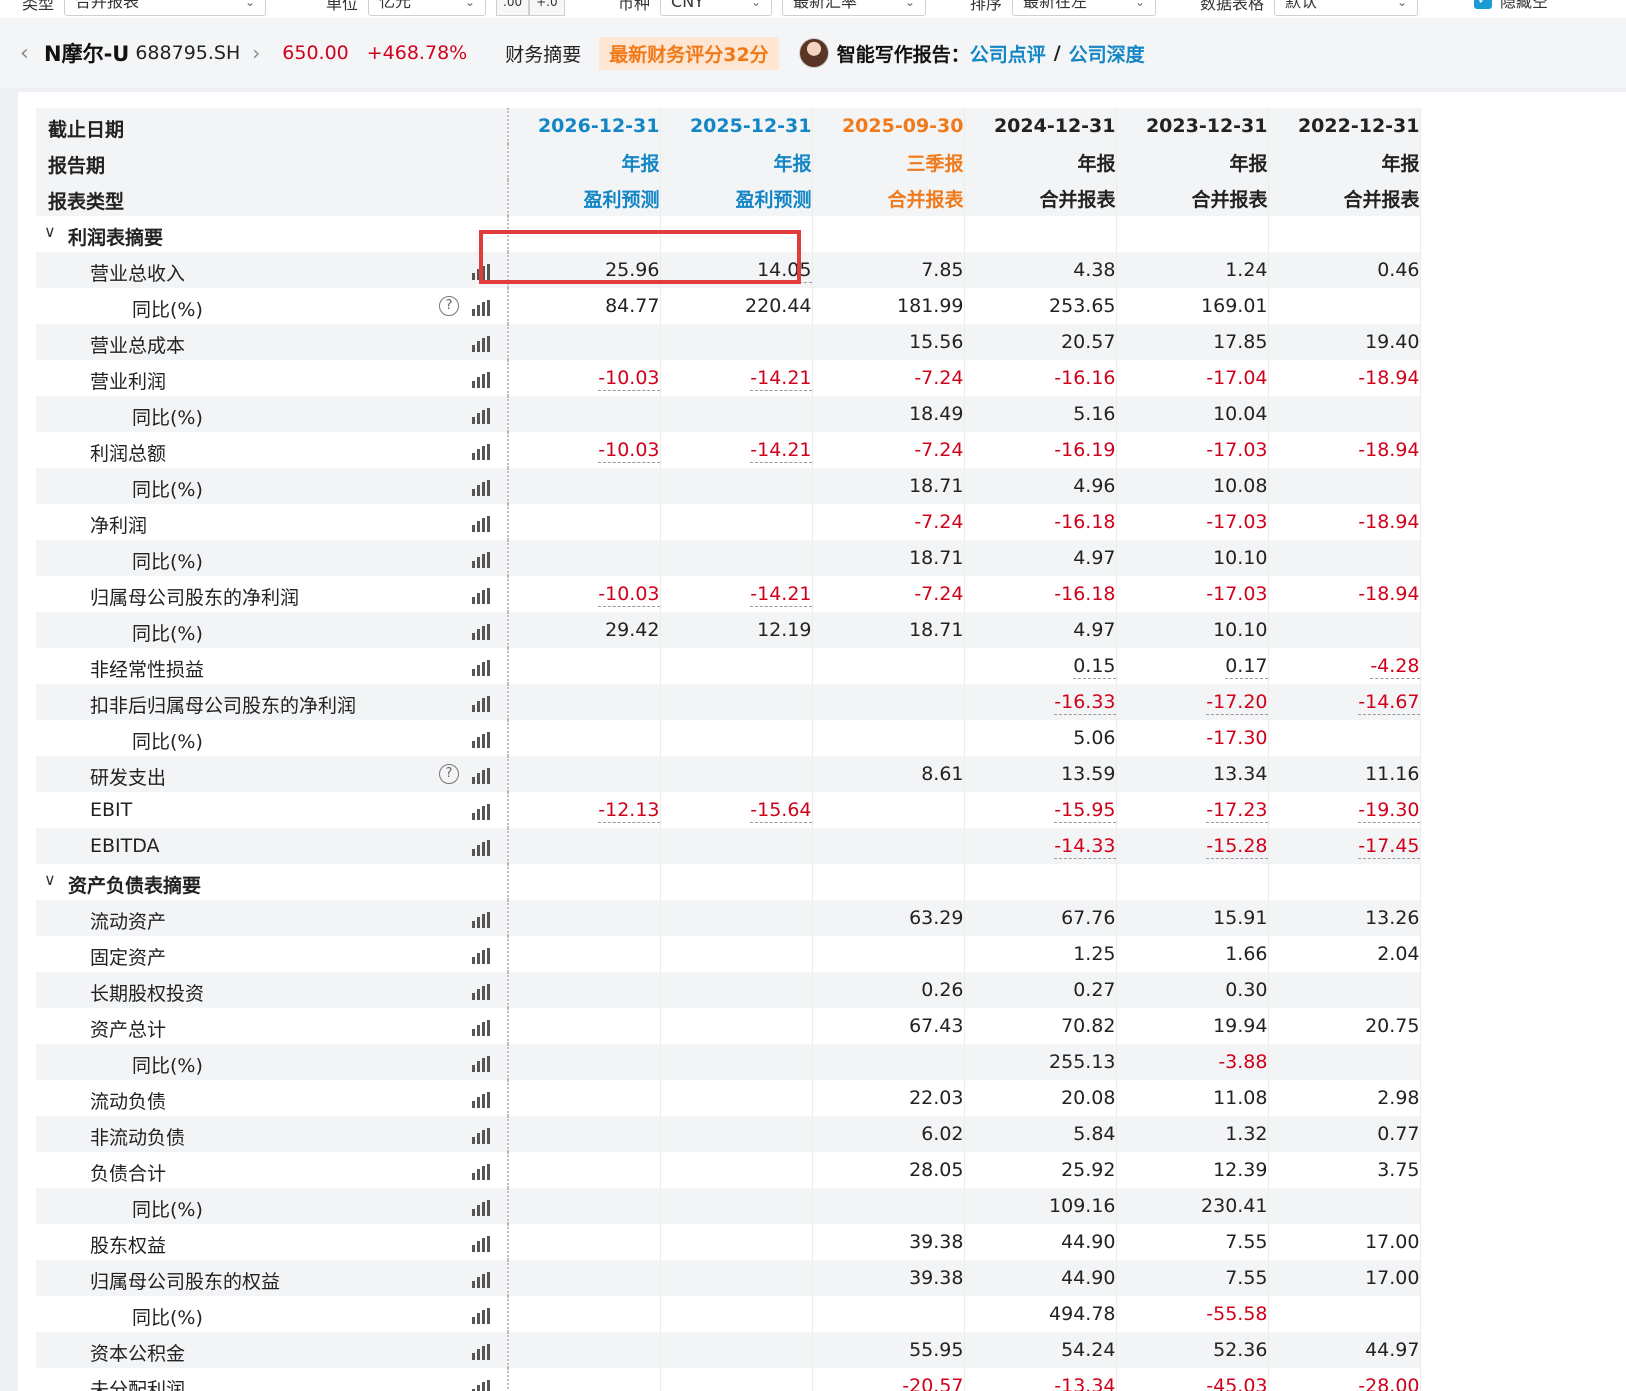  What do you see at coordinates (1040, 486) in the screenshot?
I see `value-cell: 4.96` at bounding box center [1040, 486].